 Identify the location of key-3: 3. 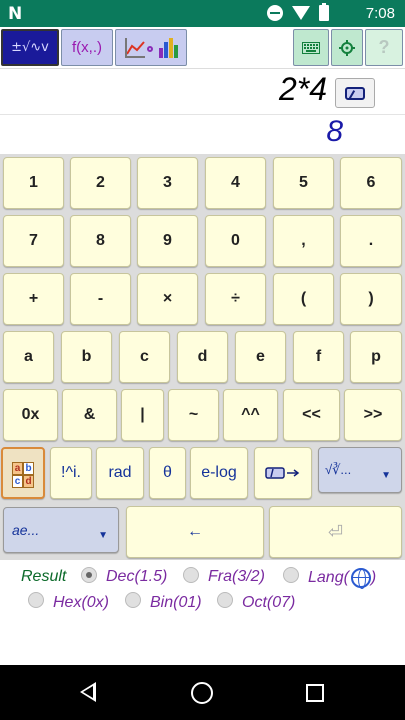
(167, 183).